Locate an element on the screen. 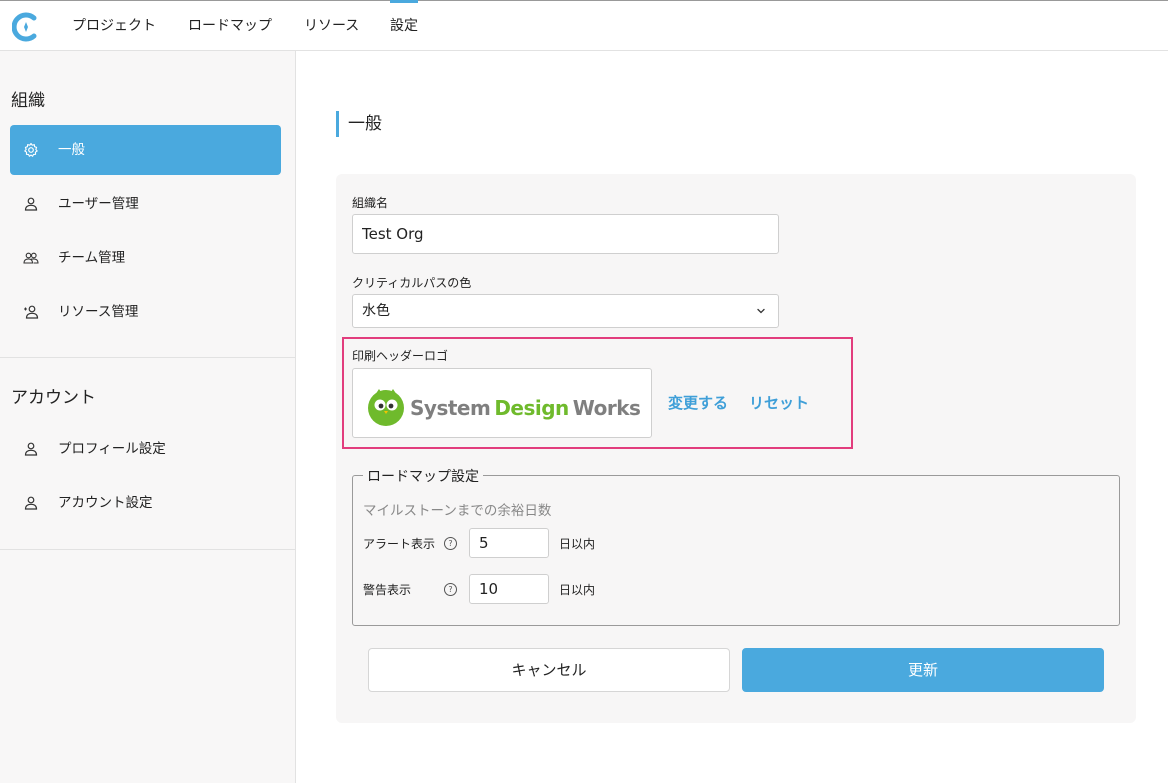  sidebar-item-profile-settings: プロフィール設定 is located at coordinates (145, 449).